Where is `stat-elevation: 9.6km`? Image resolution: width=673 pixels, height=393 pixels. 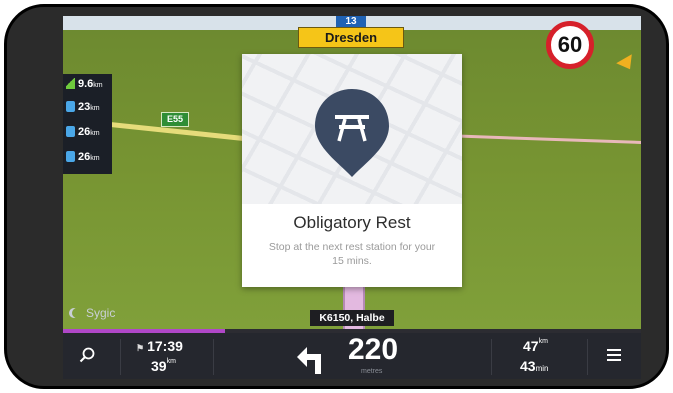
stat-elevation: 9.6km is located at coordinates (84, 84).